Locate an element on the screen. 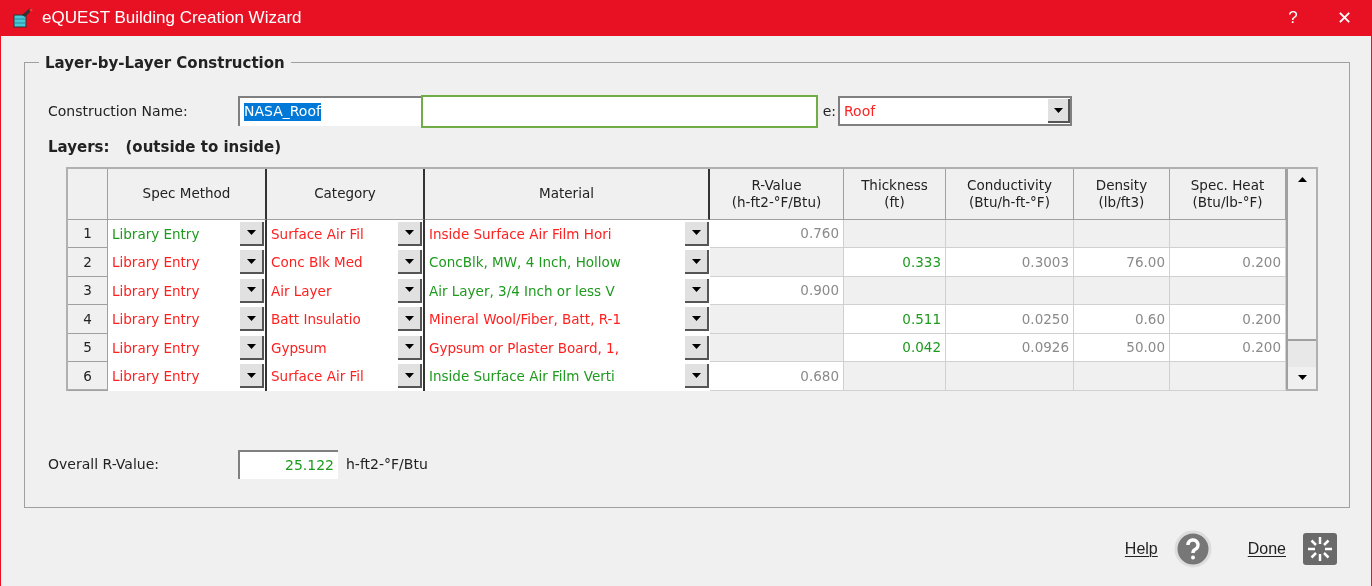  scroll-thumb is located at coordinates (1302, 265).